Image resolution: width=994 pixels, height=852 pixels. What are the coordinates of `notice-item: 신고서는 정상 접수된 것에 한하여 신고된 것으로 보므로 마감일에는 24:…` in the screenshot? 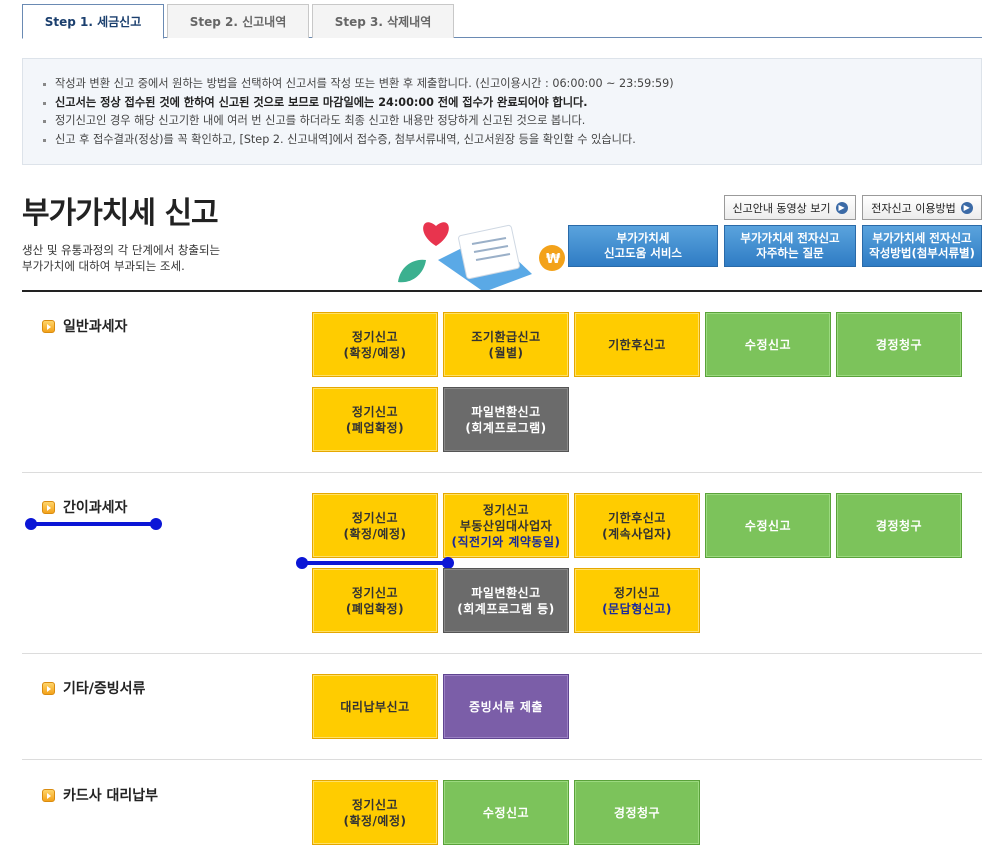 It's located at (512, 103).